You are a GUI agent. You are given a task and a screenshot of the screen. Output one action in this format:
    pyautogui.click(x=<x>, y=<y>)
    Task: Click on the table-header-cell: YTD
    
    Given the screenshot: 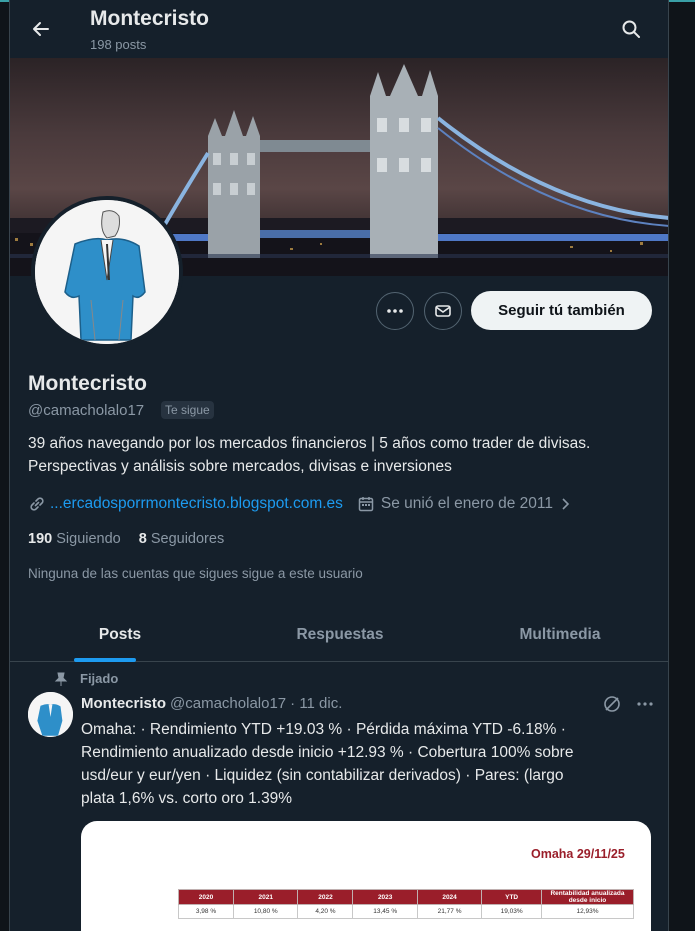 What is the action you would take?
    pyautogui.click(x=511, y=897)
    